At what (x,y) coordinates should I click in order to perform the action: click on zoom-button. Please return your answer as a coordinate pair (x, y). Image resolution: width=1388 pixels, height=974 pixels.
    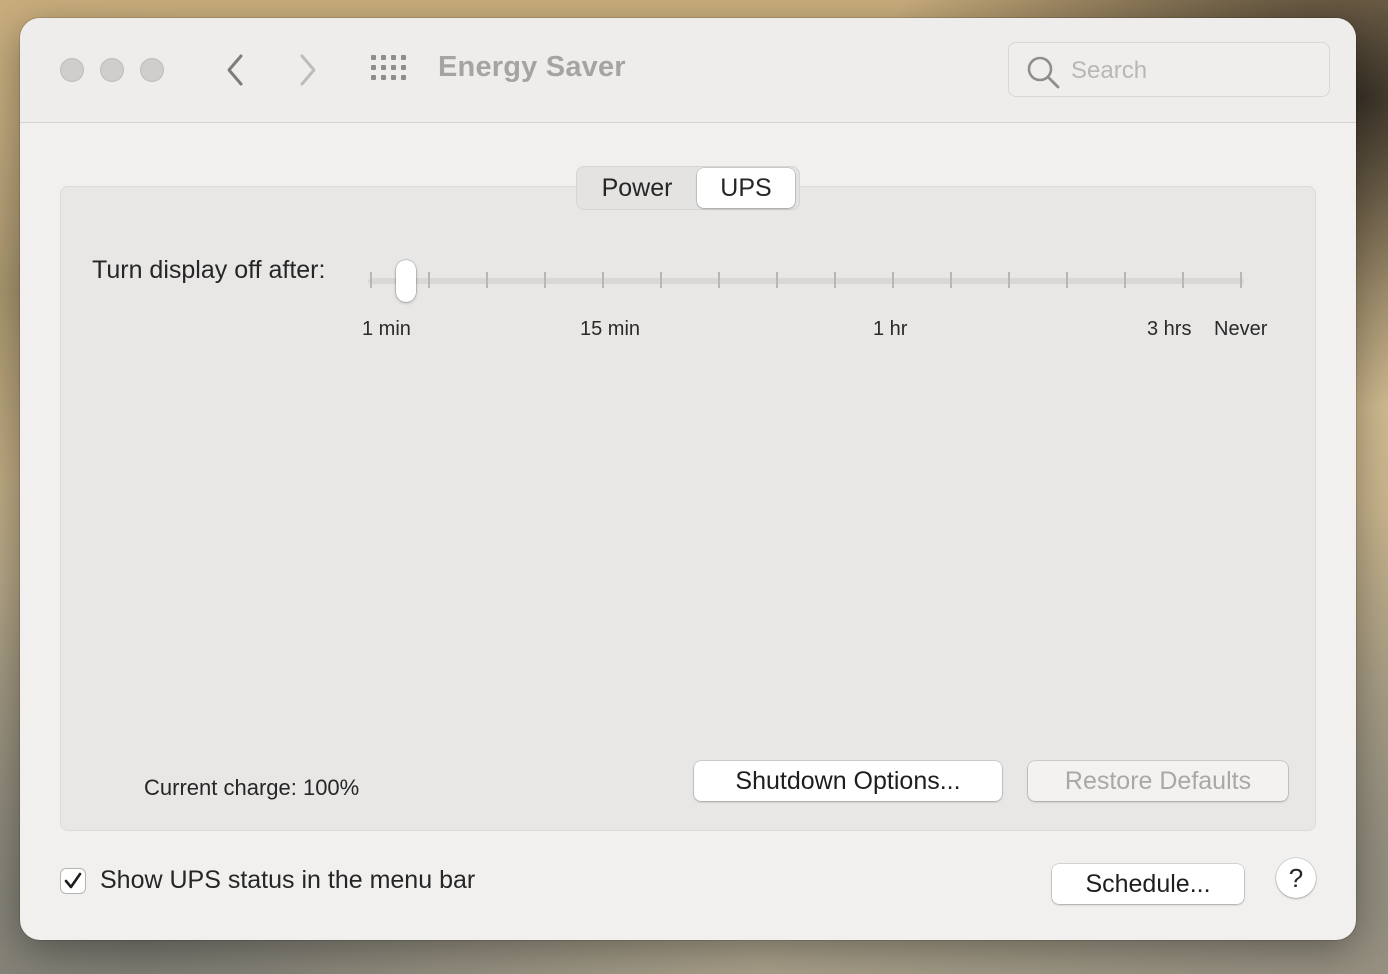
    Looking at the image, I should click on (152, 70).